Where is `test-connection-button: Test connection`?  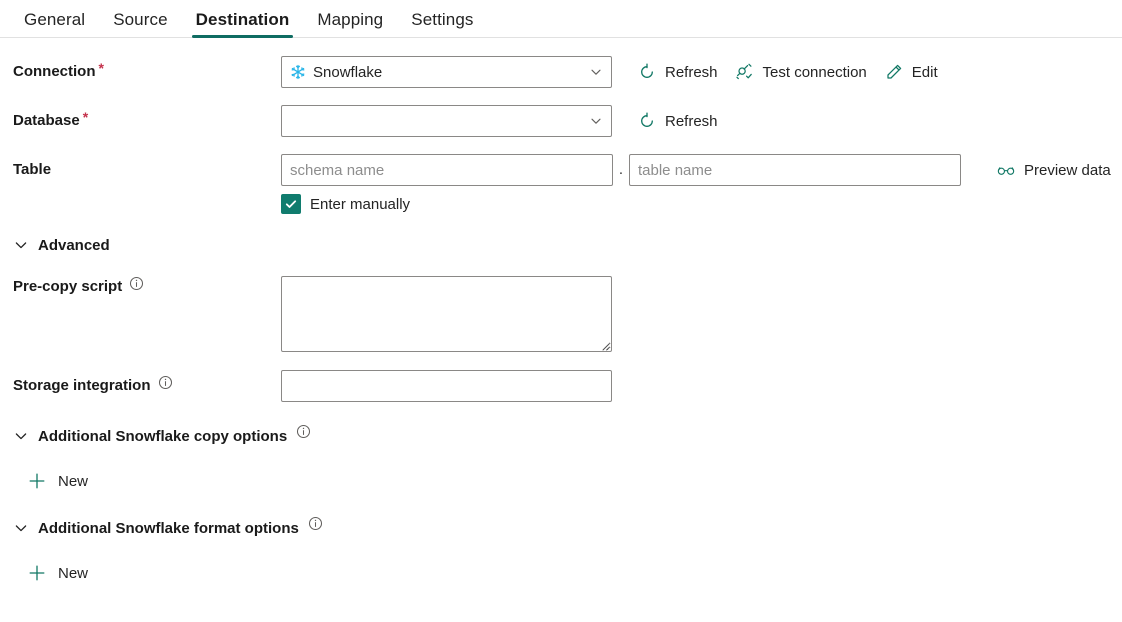 test-connection-button: Test connection is located at coordinates (801, 72).